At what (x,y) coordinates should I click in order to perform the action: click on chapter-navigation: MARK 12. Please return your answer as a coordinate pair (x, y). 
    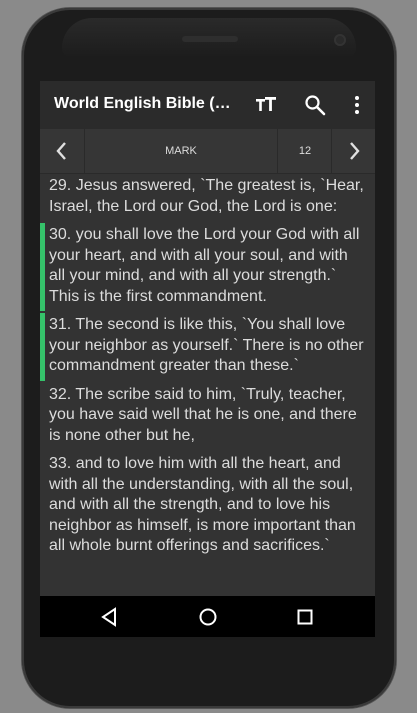
    Looking at the image, I should click on (207, 151).